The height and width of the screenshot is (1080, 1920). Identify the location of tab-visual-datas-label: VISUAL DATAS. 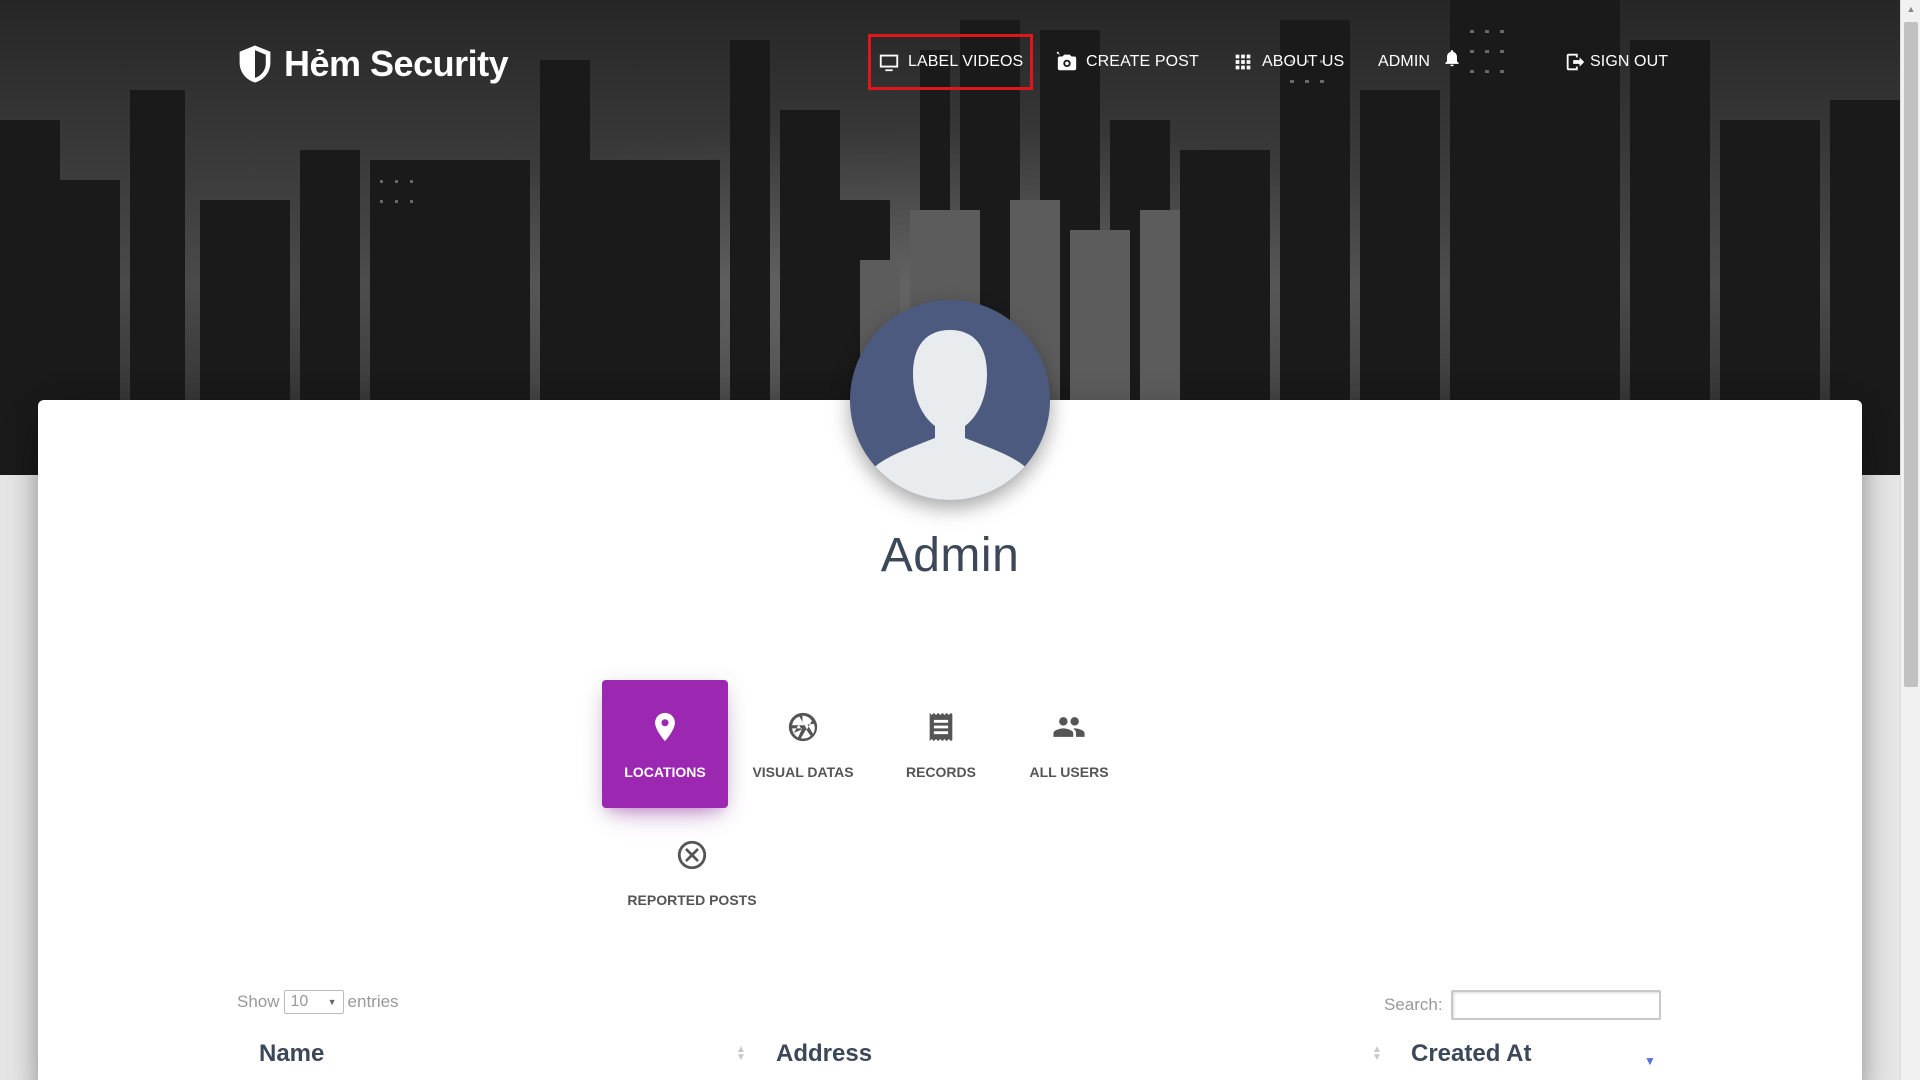
(803, 772).